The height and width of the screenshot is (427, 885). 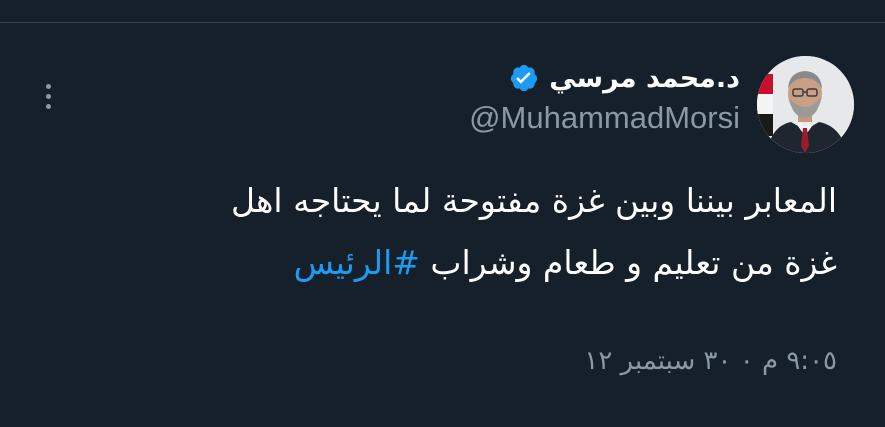 What do you see at coordinates (644, 78) in the screenshot?
I see `author-display-name: د.محمد مرسي` at bounding box center [644, 78].